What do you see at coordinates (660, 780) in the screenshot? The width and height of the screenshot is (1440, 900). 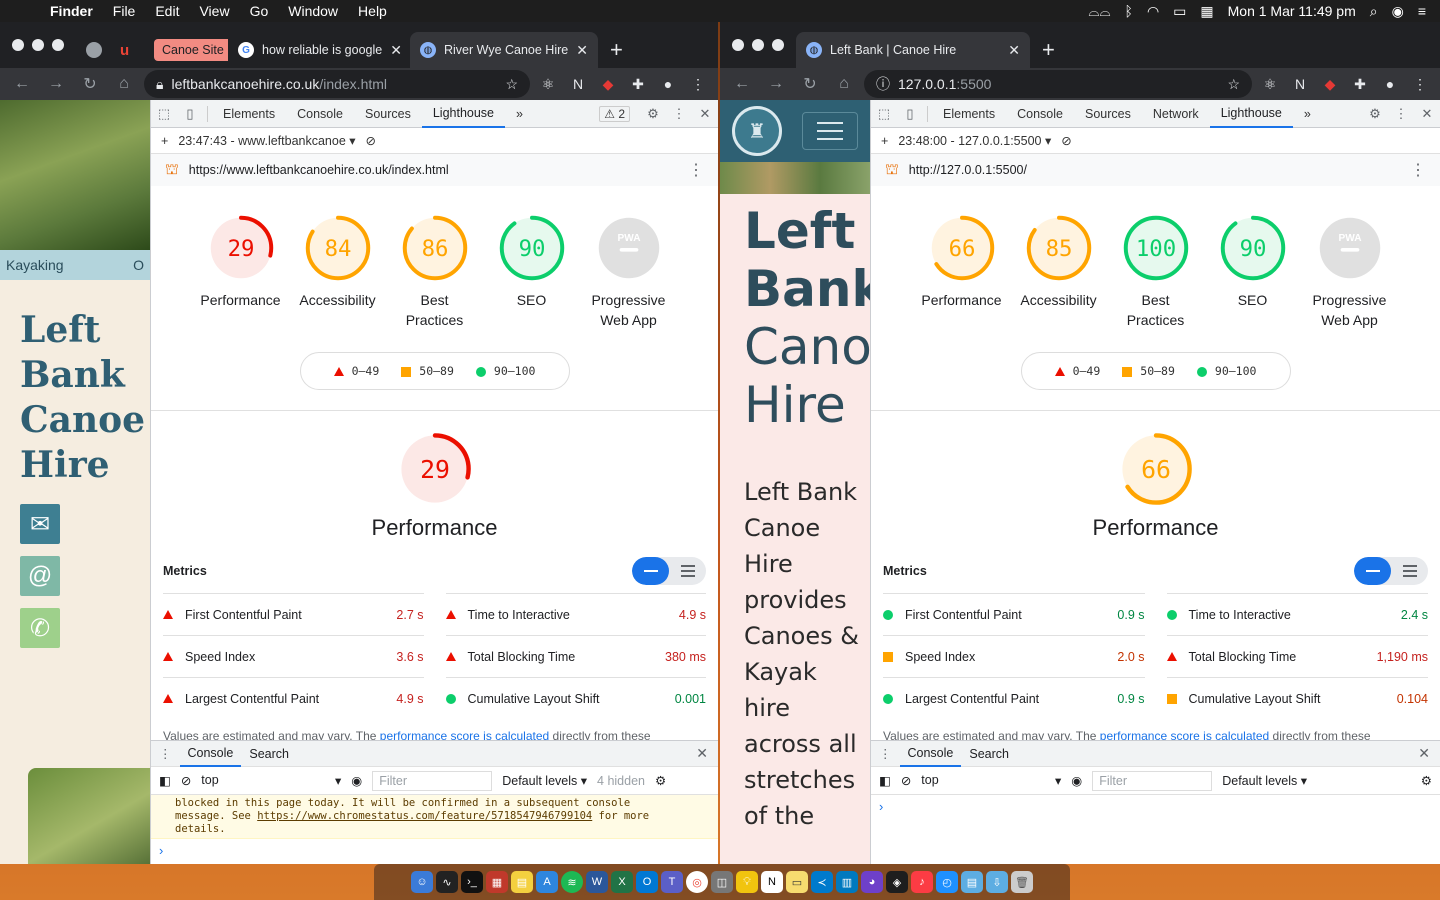 I see `console-settings-icon: ⚙` at bounding box center [660, 780].